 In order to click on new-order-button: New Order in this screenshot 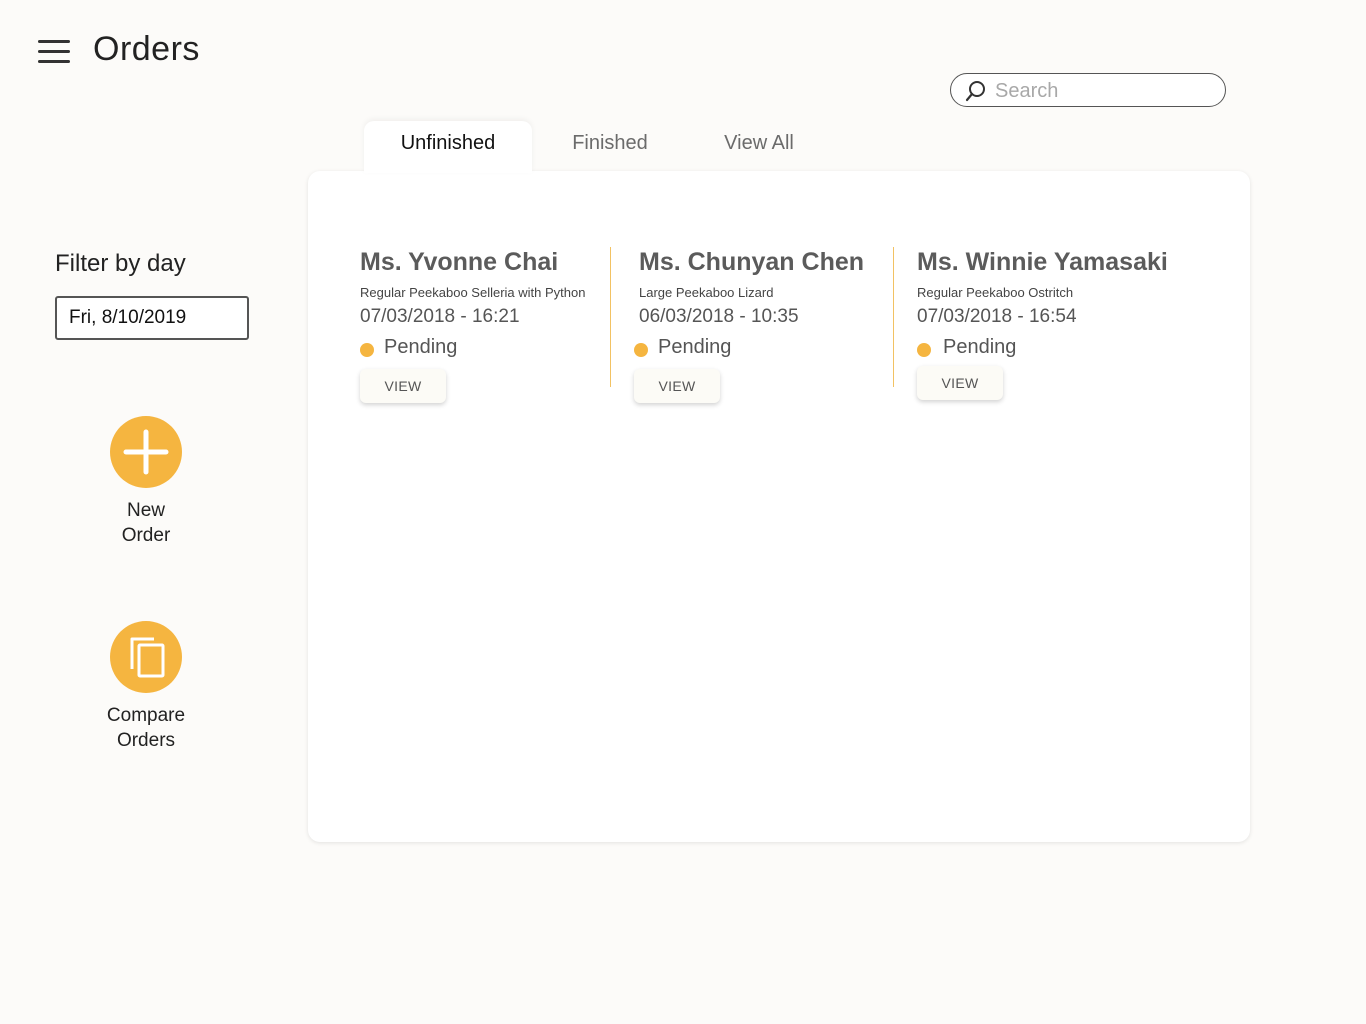, I will do `click(146, 482)`.